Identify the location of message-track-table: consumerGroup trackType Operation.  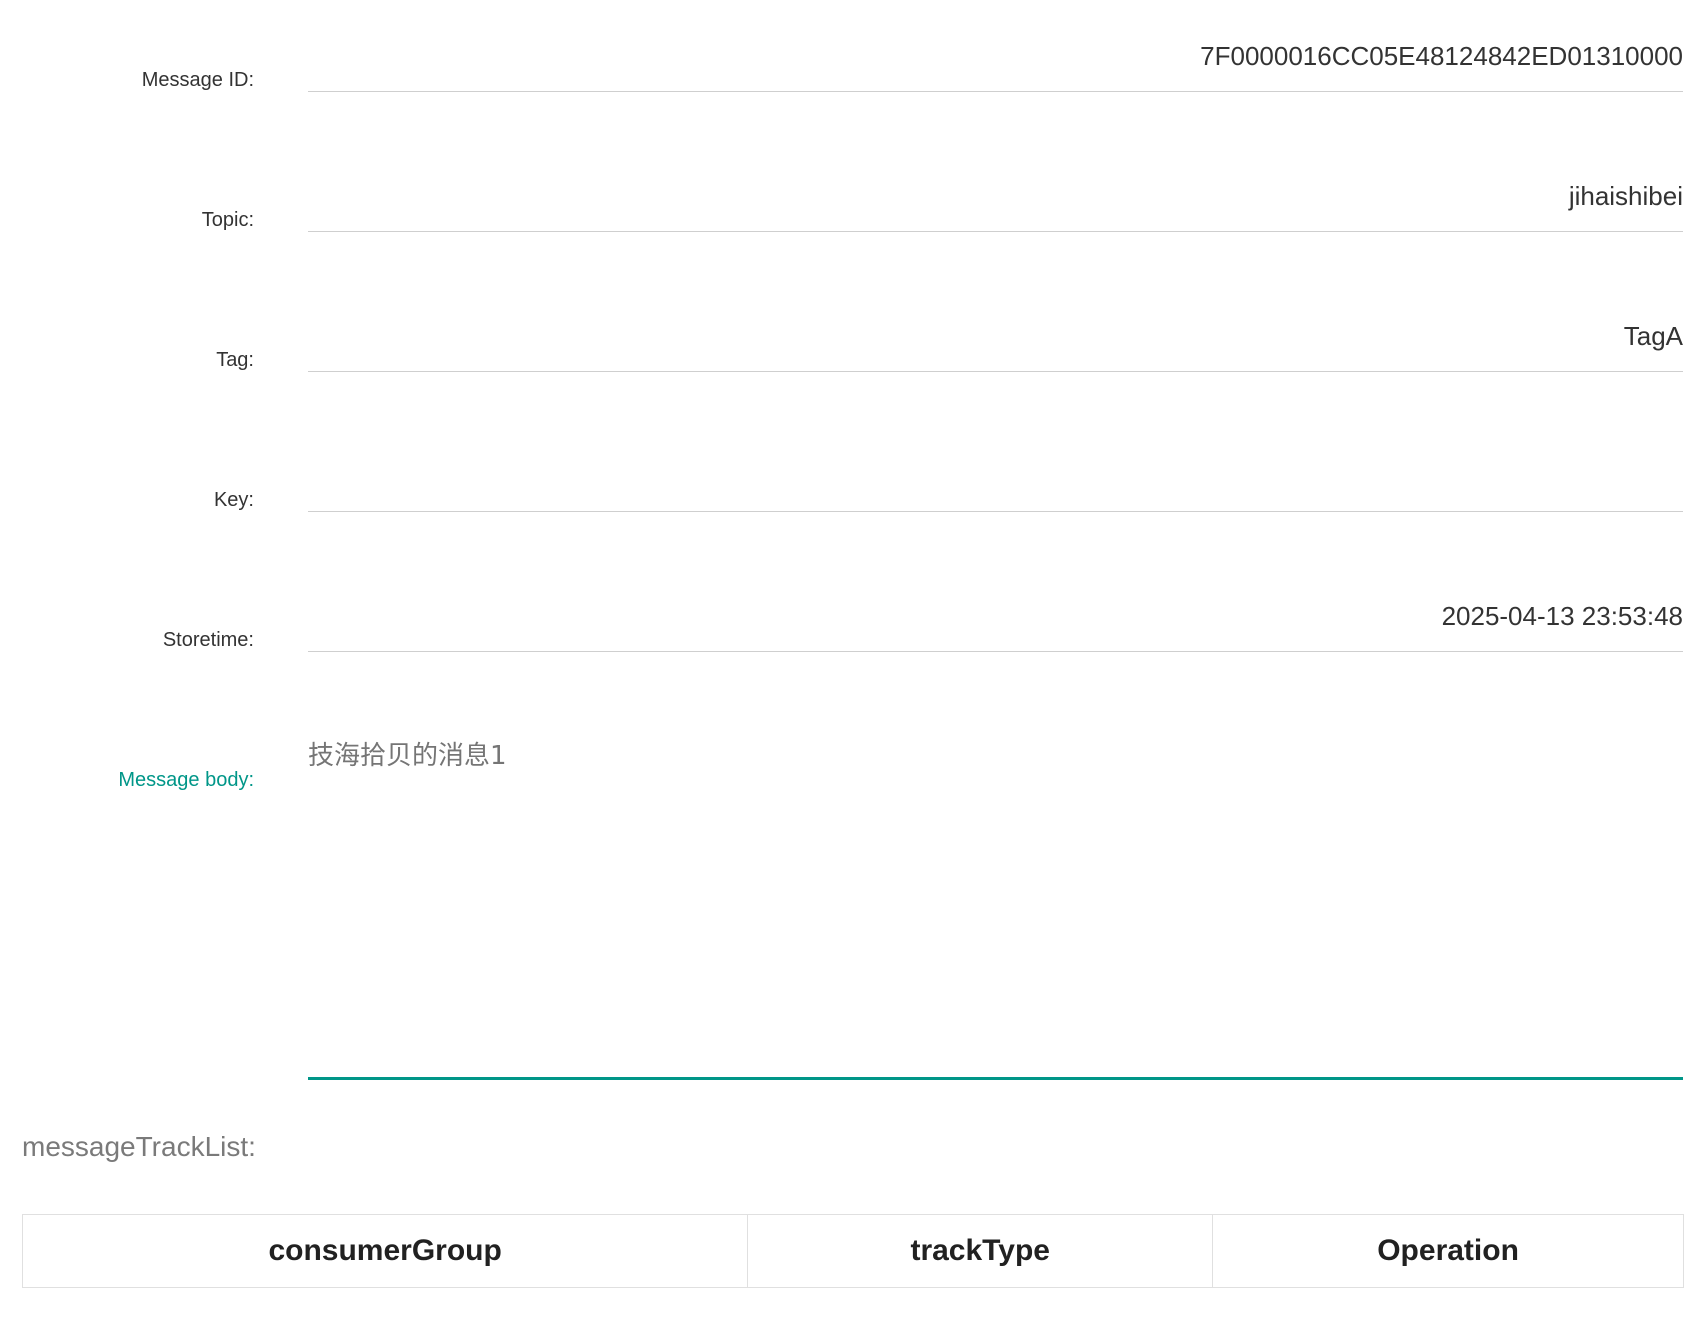
(852, 1251).